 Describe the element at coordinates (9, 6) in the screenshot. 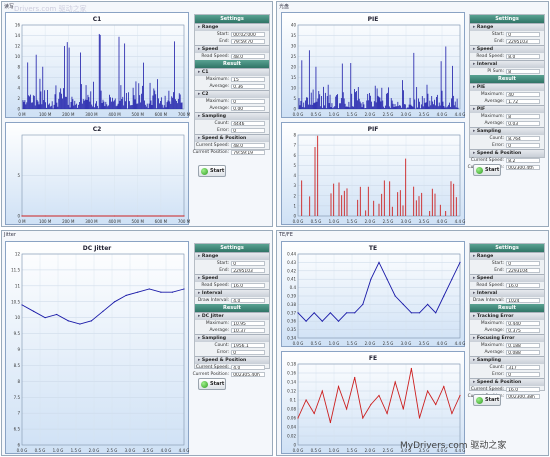

I see `quadrant-tab-label: 读写` at that location.